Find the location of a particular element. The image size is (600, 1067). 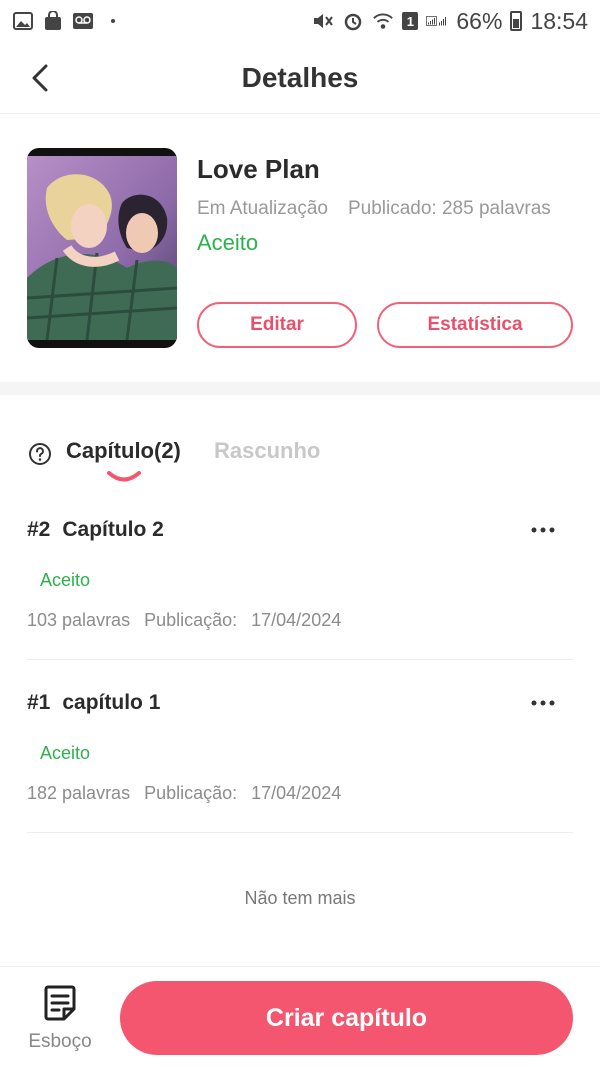

published-words: Publicado: 285 palavras is located at coordinates (449, 208).